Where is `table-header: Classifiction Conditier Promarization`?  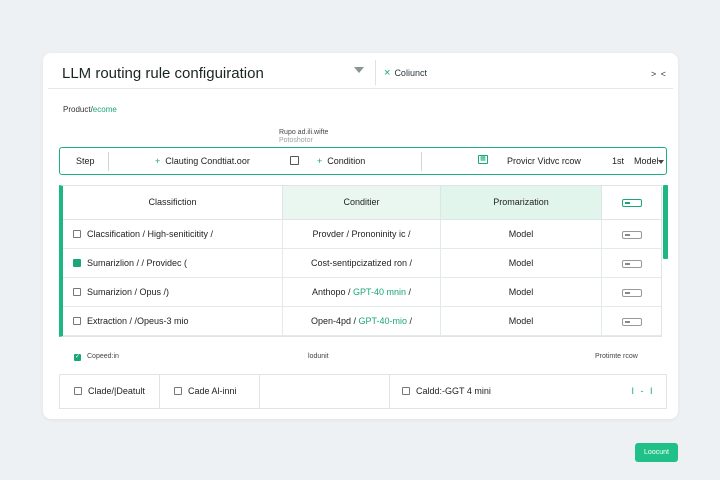
table-header: Classifiction Conditier Promarization is located at coordinates (362, 203).